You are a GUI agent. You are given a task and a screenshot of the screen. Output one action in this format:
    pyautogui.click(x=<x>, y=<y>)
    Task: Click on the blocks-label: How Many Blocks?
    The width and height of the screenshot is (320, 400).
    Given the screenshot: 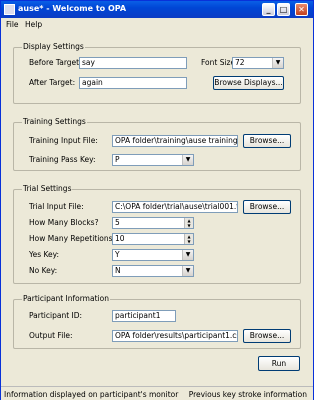 What is the action you would take?
    pyautogui.click(x=64, y=222)
    